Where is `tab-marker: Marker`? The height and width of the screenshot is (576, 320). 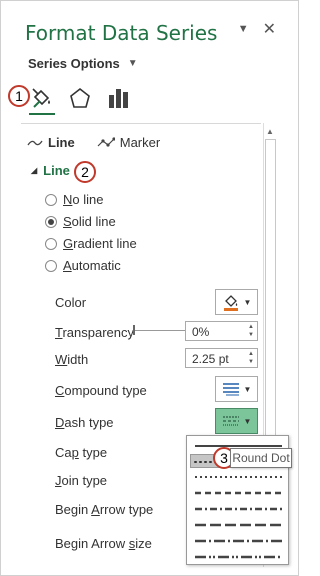
tab-marker: Marker is located at coordinates (128, 142).